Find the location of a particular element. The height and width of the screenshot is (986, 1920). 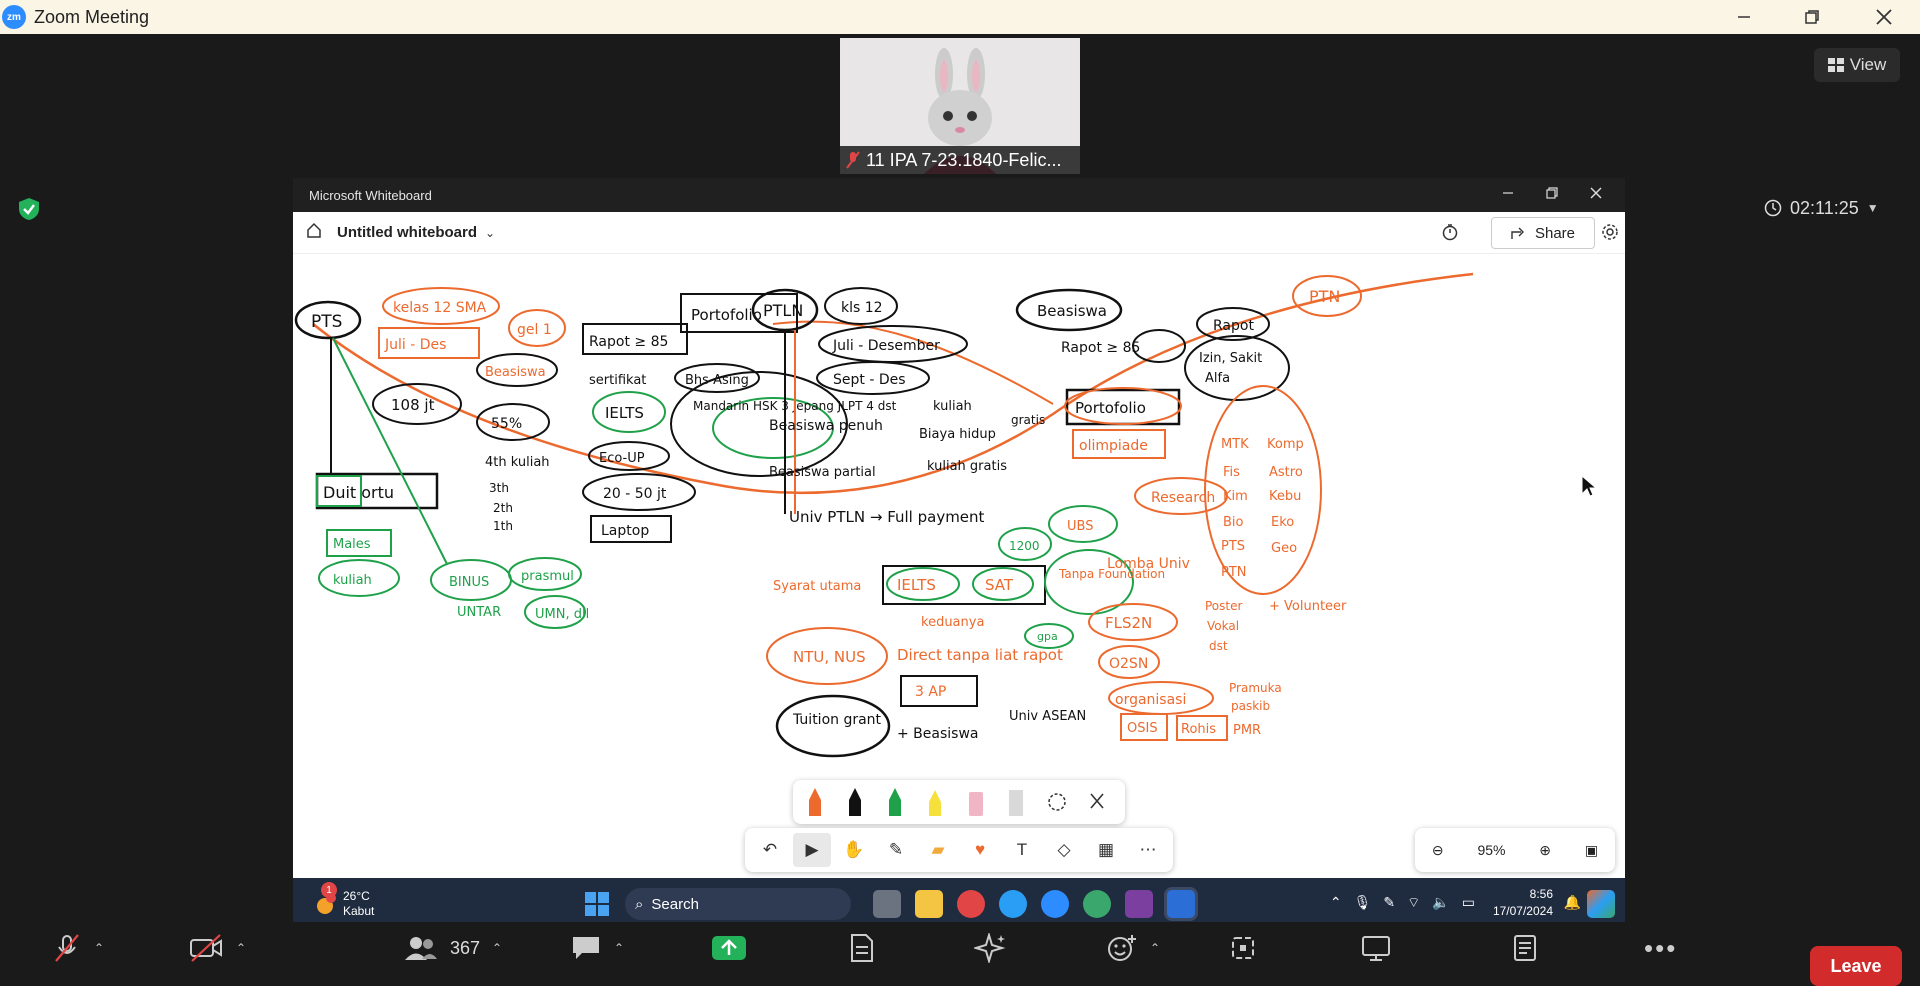

video-options-caret-icon: ⌃ is located at coordinates (241, 948).